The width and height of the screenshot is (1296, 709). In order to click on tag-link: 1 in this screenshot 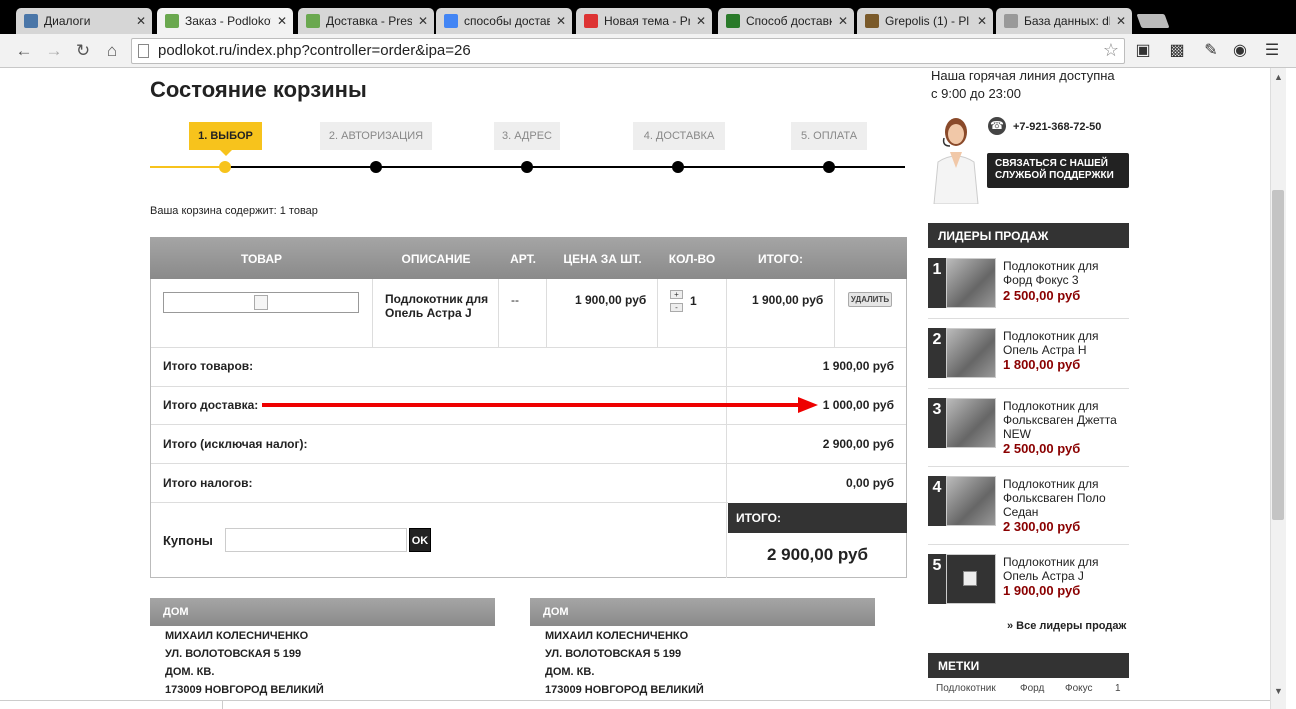, I will do `click(1118, 688)`.